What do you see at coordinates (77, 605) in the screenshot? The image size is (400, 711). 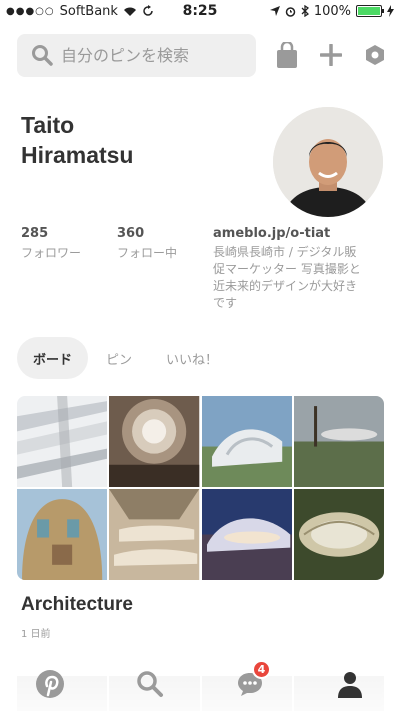 I see `board-title: Architecture` at bounding box center [77, 605].